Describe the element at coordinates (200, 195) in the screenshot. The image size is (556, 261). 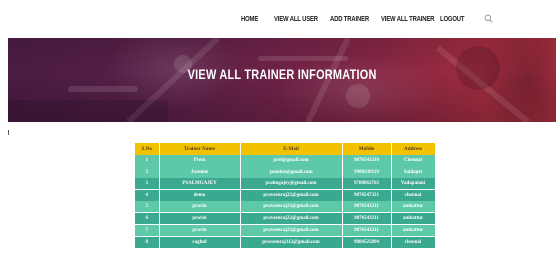
I see `cell-trainer-name: demo` at that location.